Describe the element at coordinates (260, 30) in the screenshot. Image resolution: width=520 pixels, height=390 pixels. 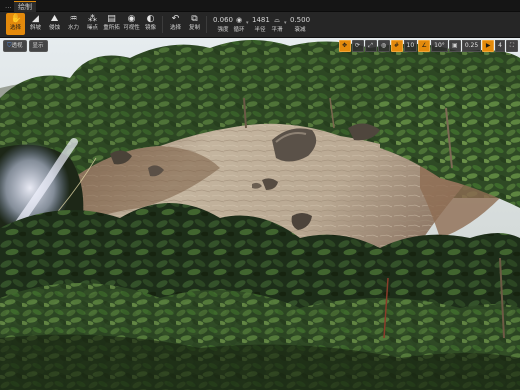
I see `radius-label: 半径` at that location.